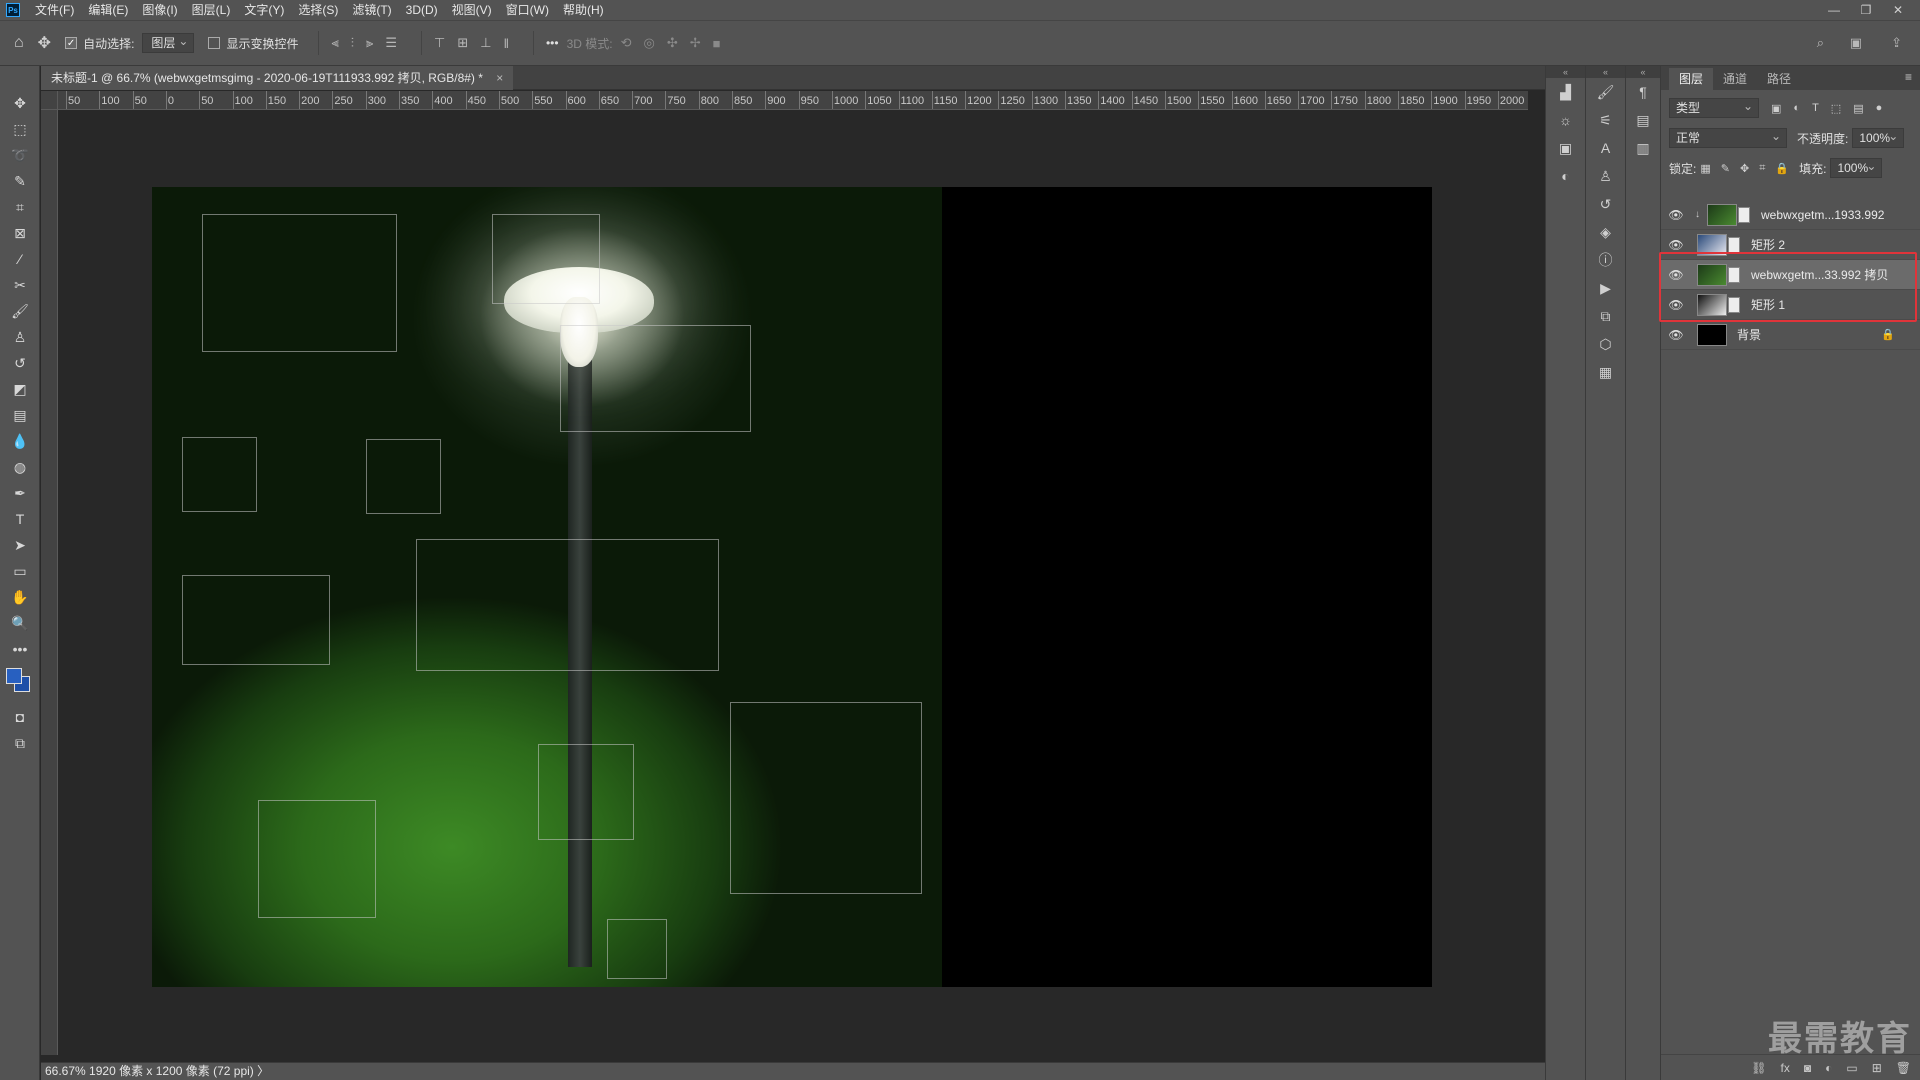  I want to click on tool-presets-icon: ◈, so click(1605, 232).